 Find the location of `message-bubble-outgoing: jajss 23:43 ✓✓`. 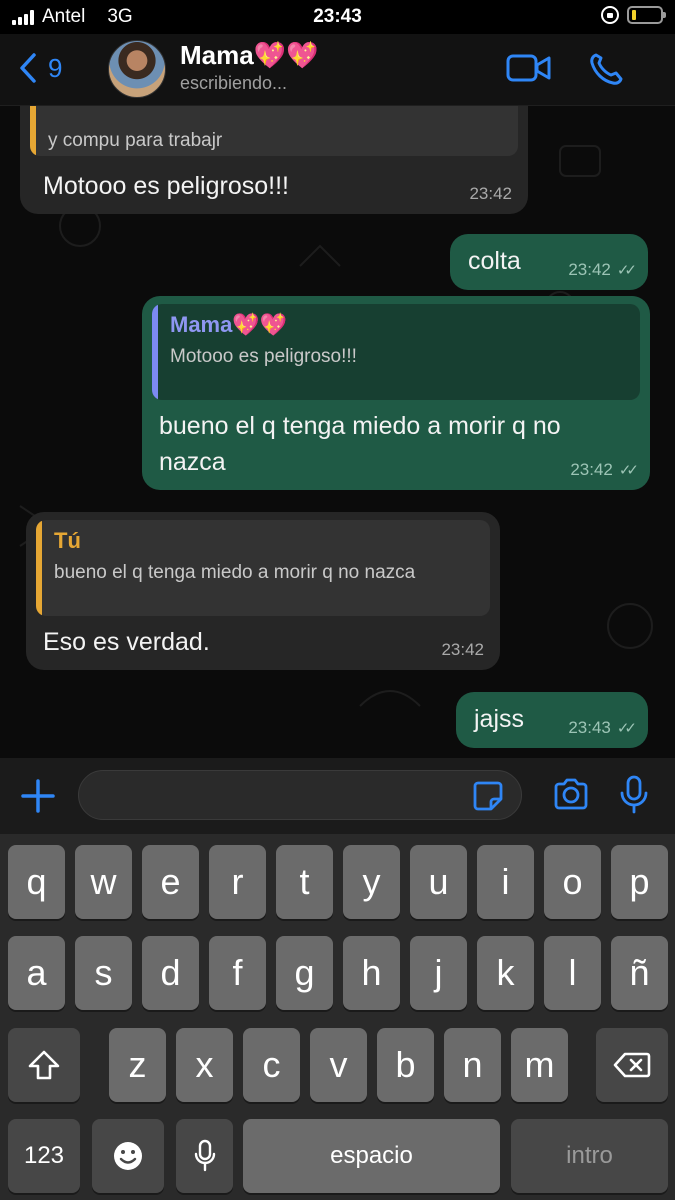

message-bubble-outgoing: jajss 23:43 ✓✓ is located at coordinates (552, 720).